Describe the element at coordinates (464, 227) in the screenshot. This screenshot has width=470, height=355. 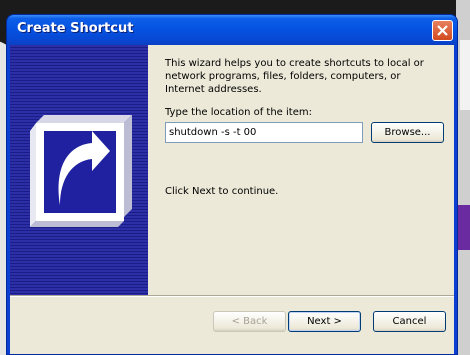
I see `desktop-wallpaper-accent` at that location.